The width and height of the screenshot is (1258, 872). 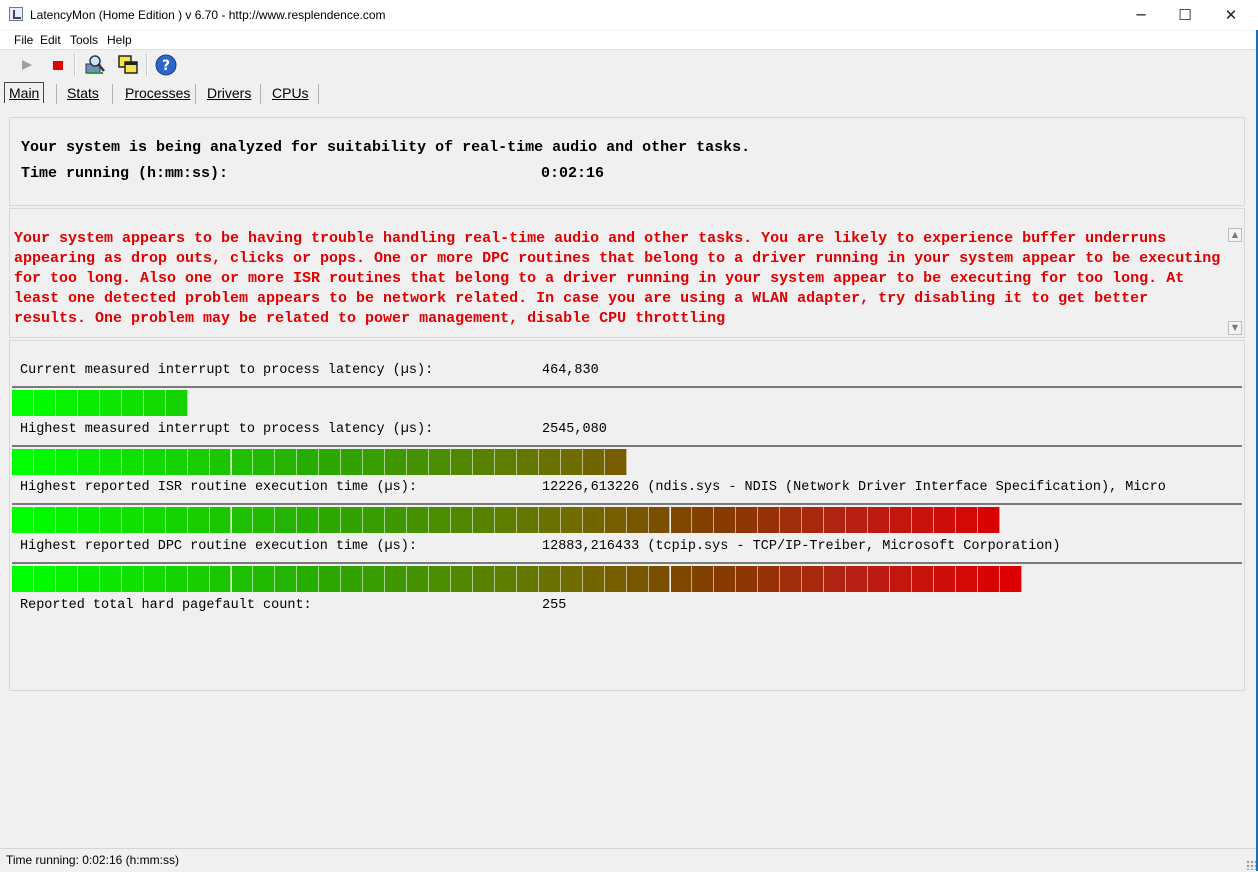 What do you see at coordinates (23, 40) in the screenshot?
I see `menu-file: File` at bounding box center [23, 40].